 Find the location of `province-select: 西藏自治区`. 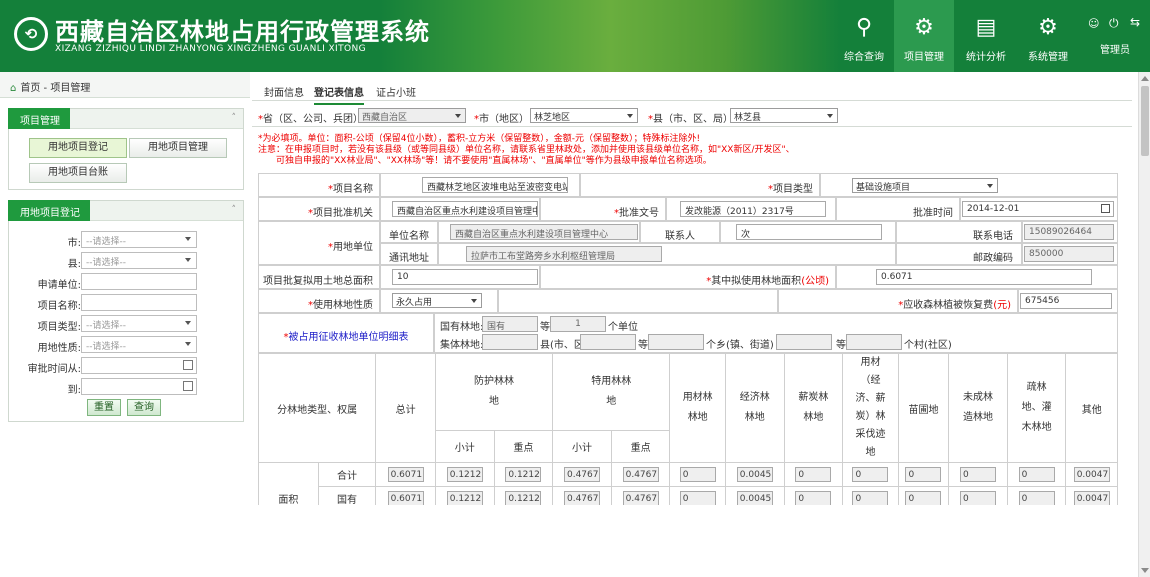

province-select: 西藏自治区 is located at coordinates (412, 115).